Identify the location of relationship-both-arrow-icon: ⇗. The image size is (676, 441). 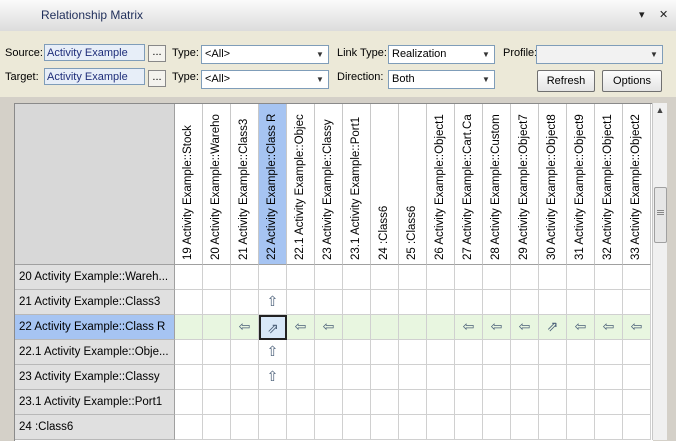
(553, 327).